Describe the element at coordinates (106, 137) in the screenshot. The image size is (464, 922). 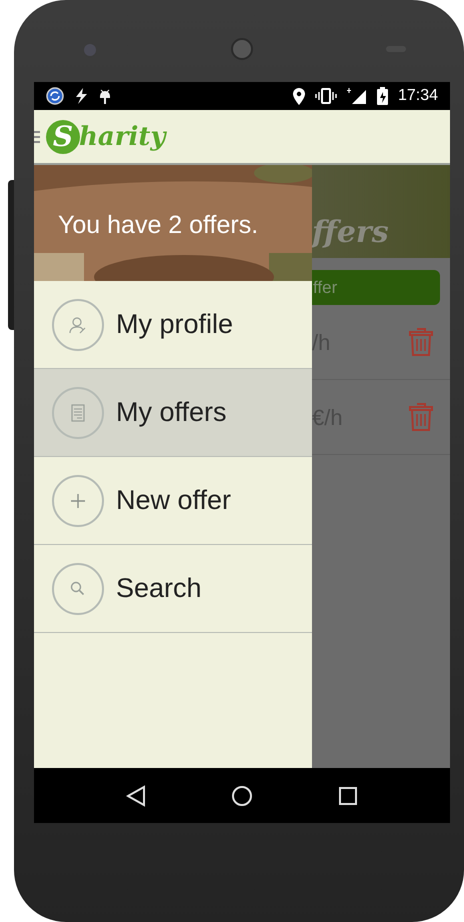
I see `app-logo: S harity` at that location.